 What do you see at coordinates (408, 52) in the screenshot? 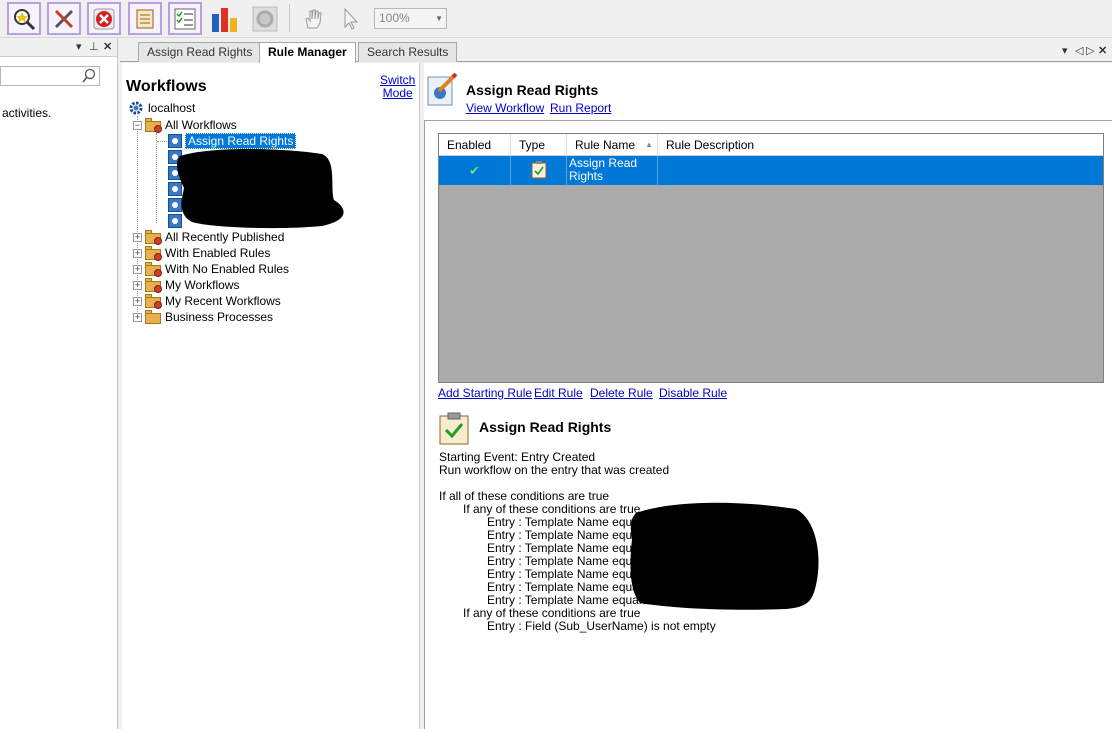
I see `tab-search-results: Search Results` at bounding box center [408, 52].